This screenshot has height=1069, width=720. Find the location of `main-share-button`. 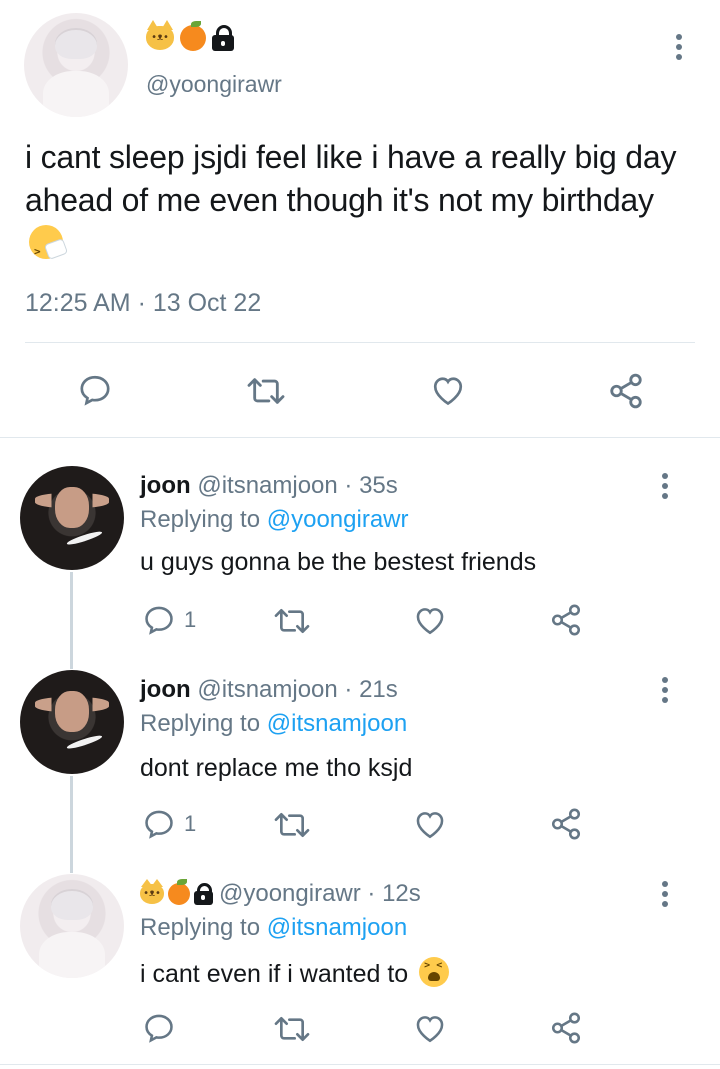

main-share-button is located at coordinates (626, 391).